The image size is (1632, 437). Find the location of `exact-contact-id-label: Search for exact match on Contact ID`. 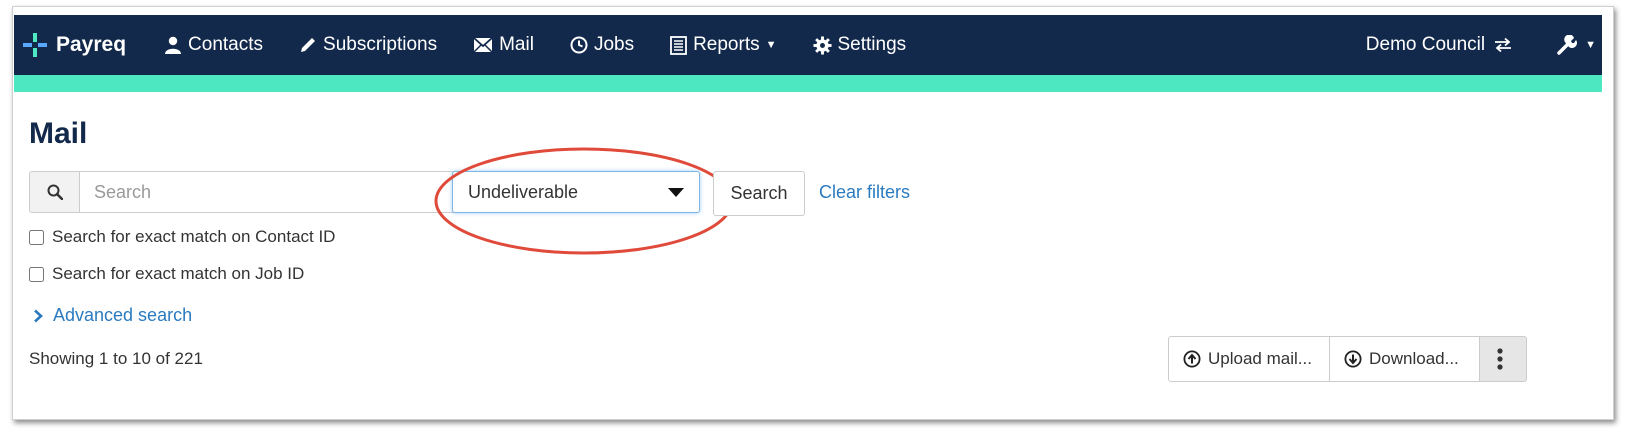

exact-contact-id-label: Search for exact match on Contact ID is located at coordinates (194, 236).